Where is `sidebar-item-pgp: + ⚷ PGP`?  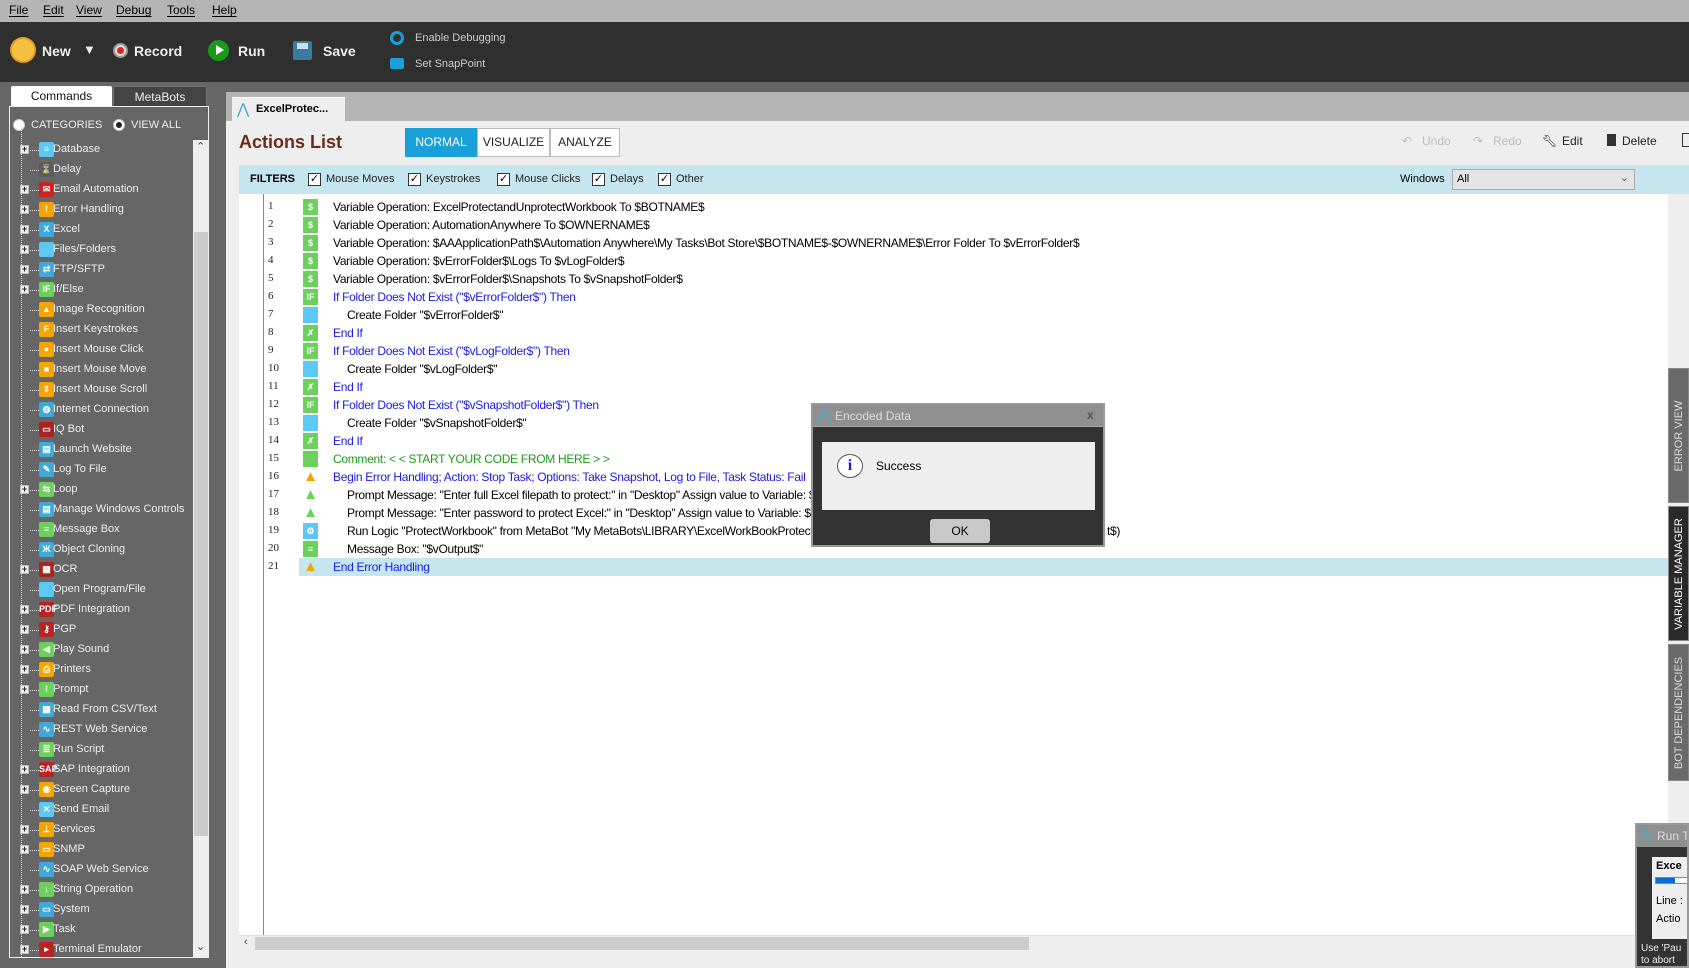
sidebar-item-pgp: + ⚷ PGP is located at coordinates (102, 630).